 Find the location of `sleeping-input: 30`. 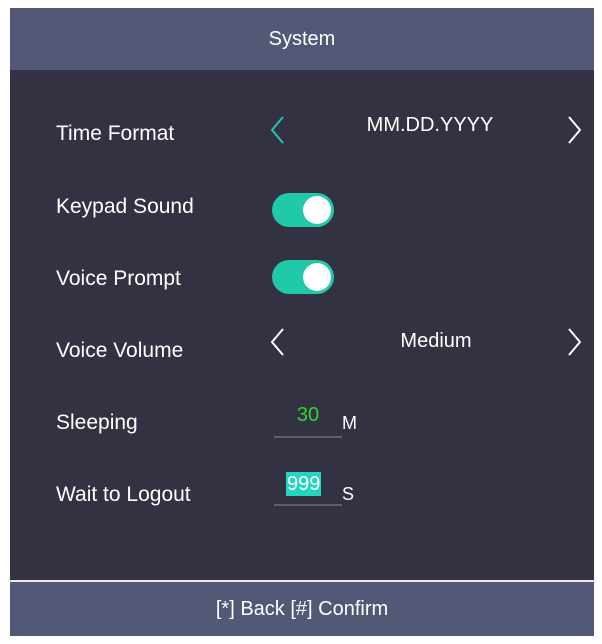

sleeping-input: 30 is located at coordinates (308, 418).